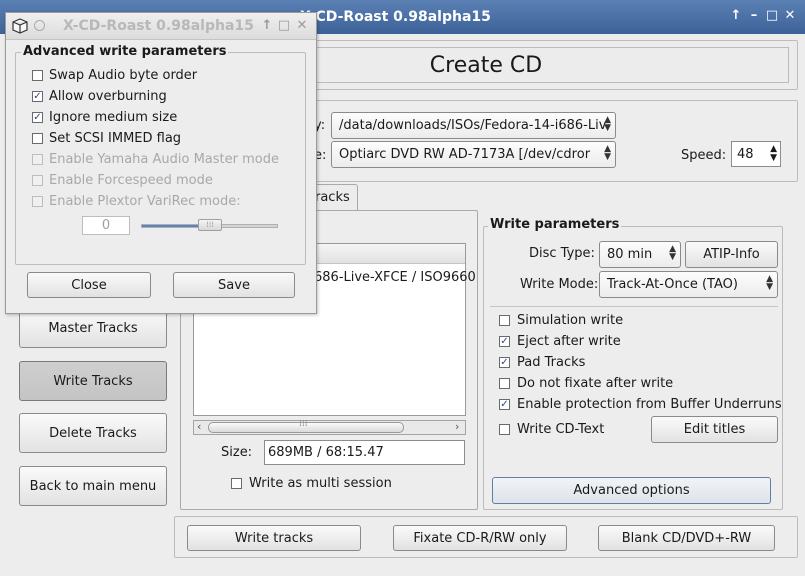 This screenshot has width=805, height=576. Describe the element at coordinates (395, 17) in the screenshot. I see `main-window-title: X-CD-Roast 0.98alpha15` at that location.